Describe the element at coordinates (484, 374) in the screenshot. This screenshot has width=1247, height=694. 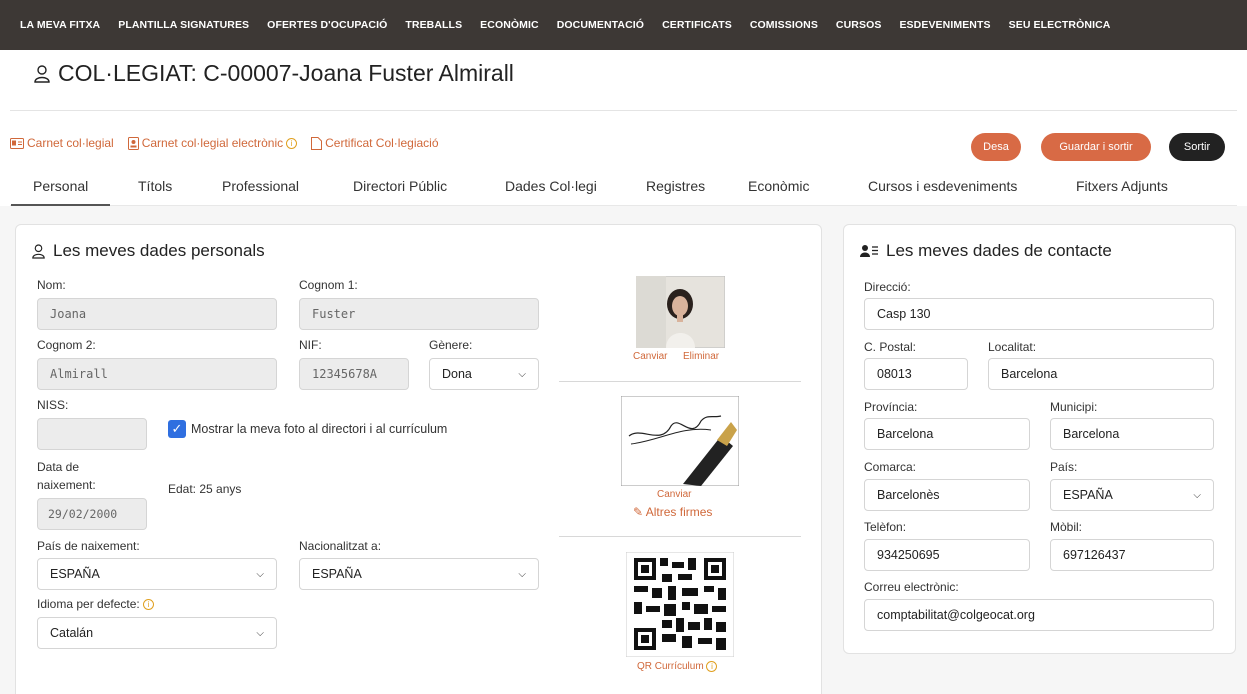
I see `genere-select: Dona ⌵` at that location.